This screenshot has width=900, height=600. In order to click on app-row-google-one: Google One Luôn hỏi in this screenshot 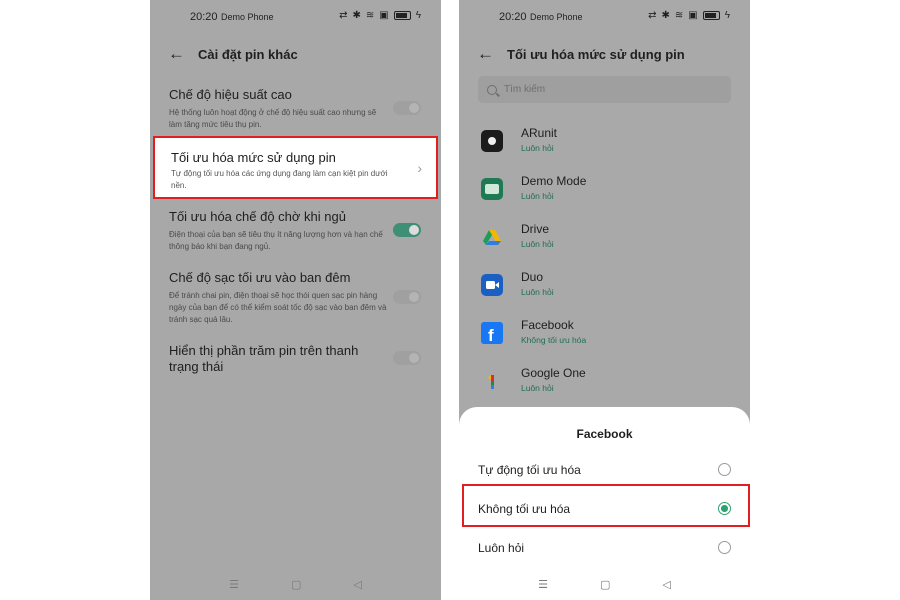, I will do `click(610, 386)`.